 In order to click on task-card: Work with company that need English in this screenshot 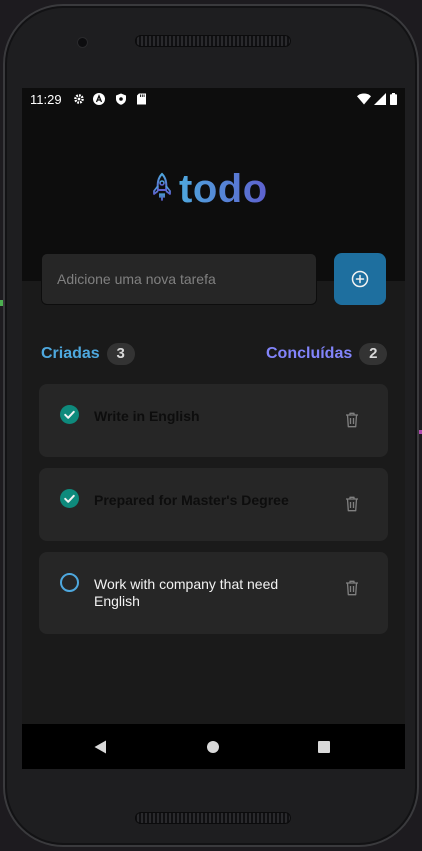, I will do `click(213, 593)`.